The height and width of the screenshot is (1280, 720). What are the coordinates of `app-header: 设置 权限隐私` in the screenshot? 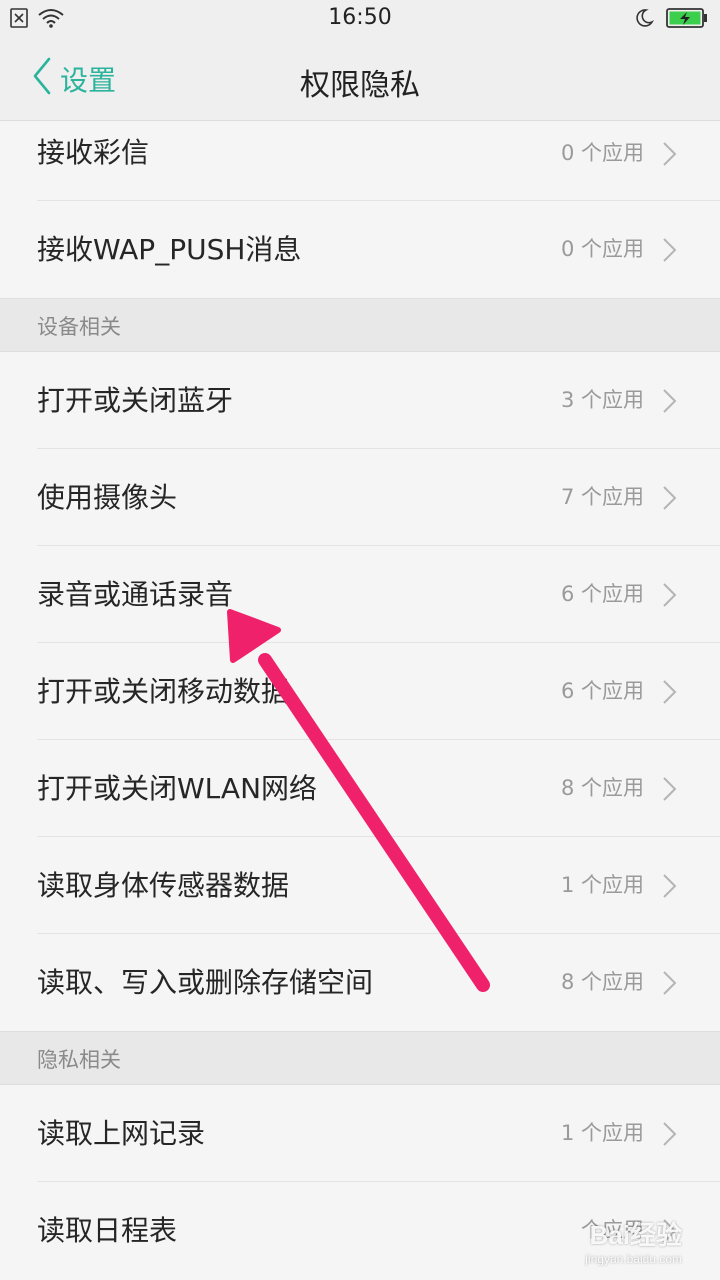 It's located at (360, 79).